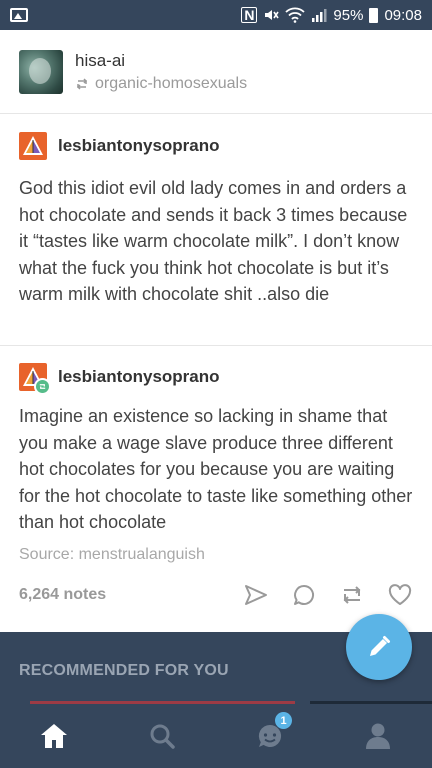 Image resolution: width=432 pixels, height=768 pixels. What do you see at coordinates (270, 736) in the screenshot?
I see `nav-activity: 1` at bounding box center [270, 736].